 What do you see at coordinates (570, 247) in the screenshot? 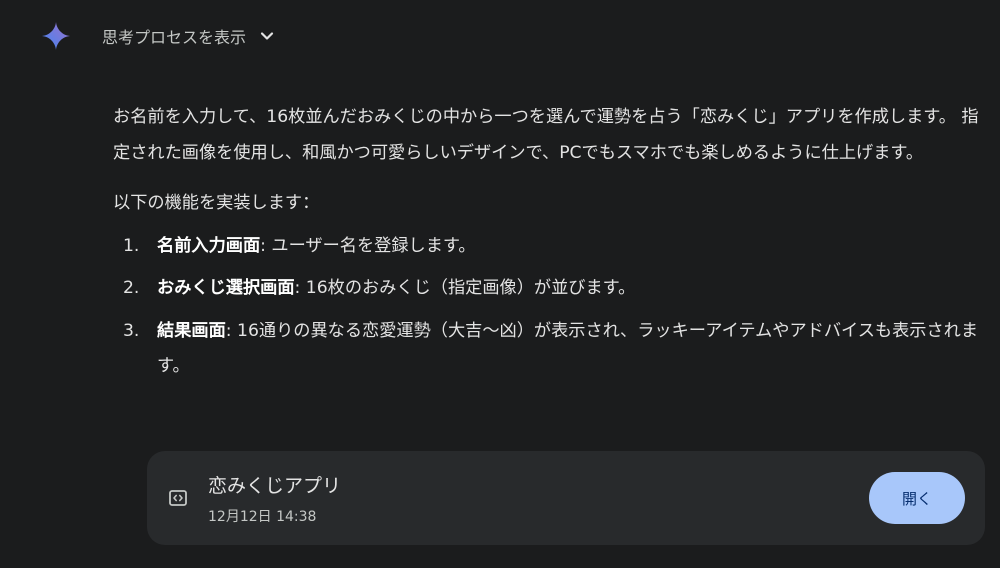
I see `feature-text-1: 名前入力画面: ユーザー名を登録します。` at bounding box center [570, 247].